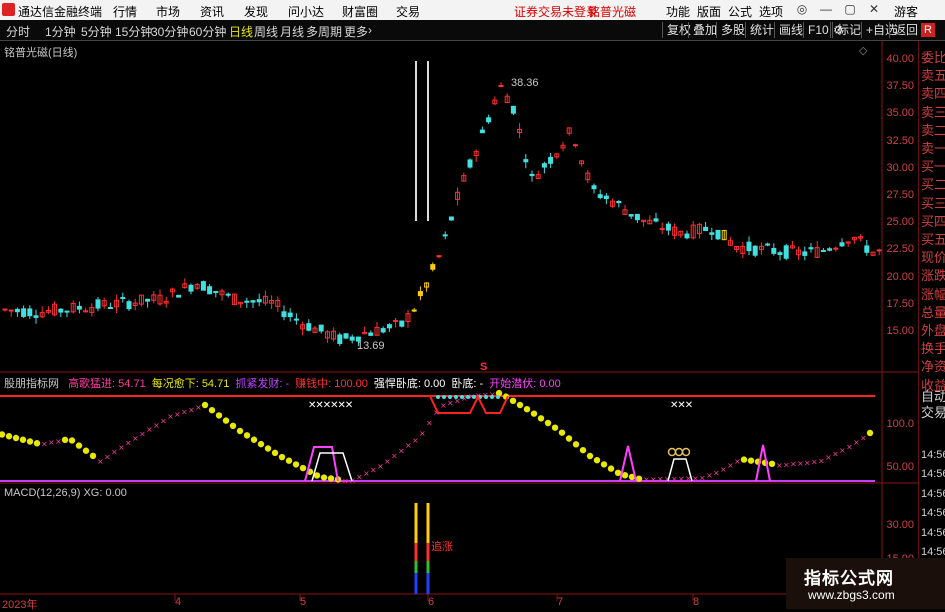 The image size is (945, 612). Describe the element at coordinates (818, 30) in the screenshot. I see `f10-button: F10` at that location.